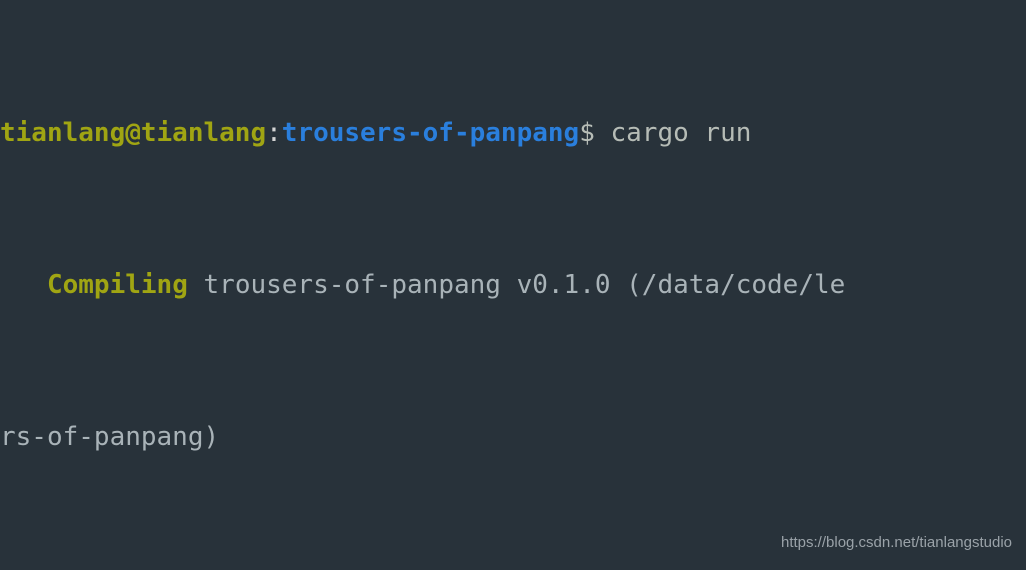 Image resolution: width=1026 pixels, height=570 pixels. What do you see at coordinates (673, 133) in the screenshot?
I see `prompt-command: cargo run` at bounding box center [673, 133].